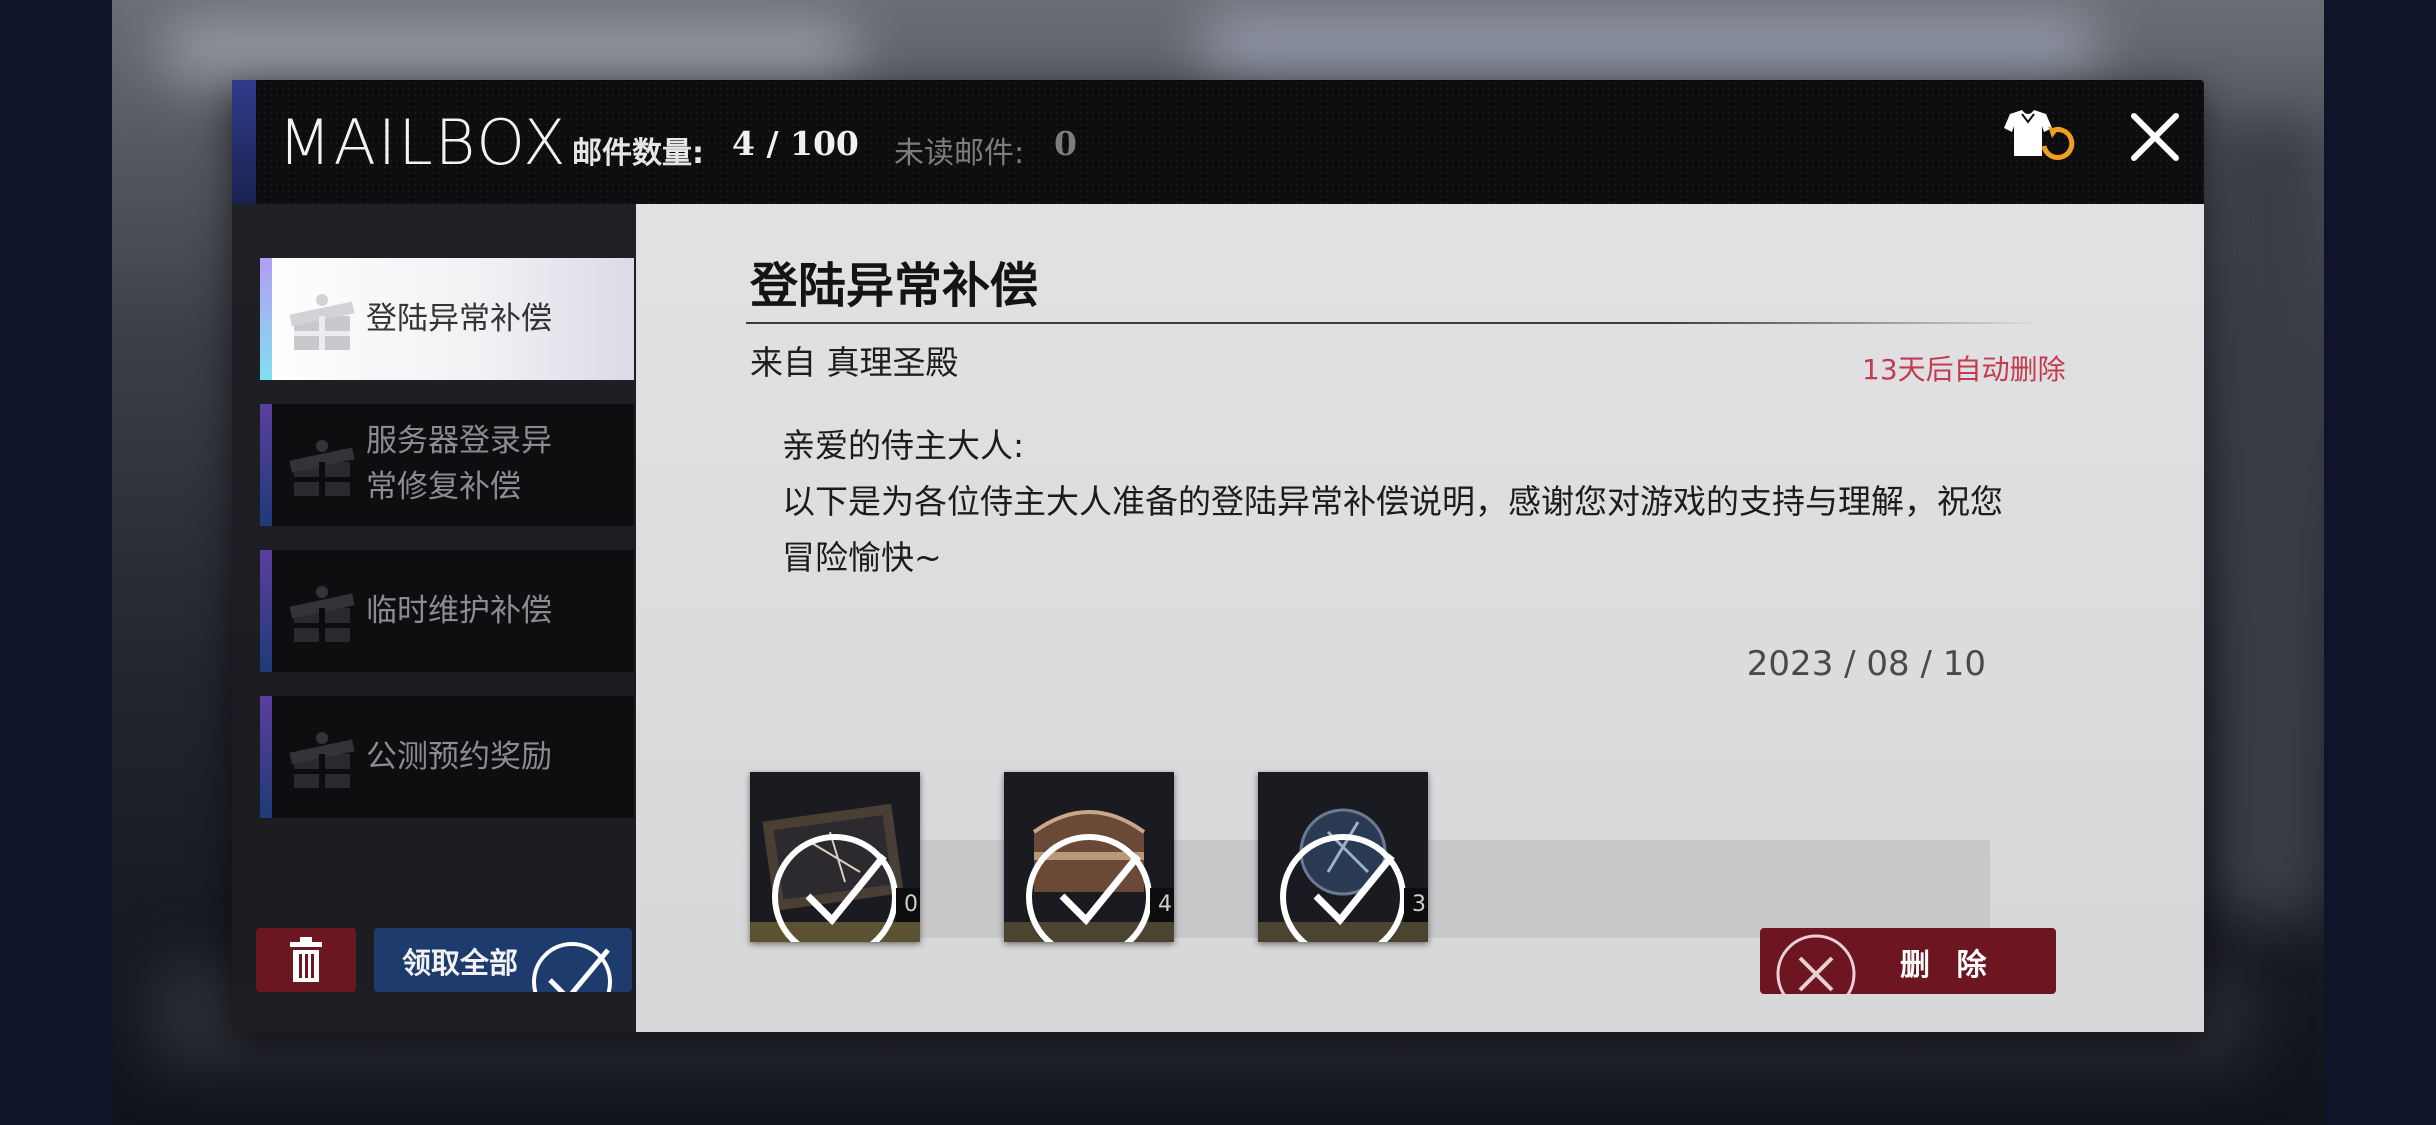 This screenshot has width=2436, height=1125. Describe the element at coordinates (854, 362) in the screenshot. I see `mail-sender: 来自 真理圣殿` at that location.